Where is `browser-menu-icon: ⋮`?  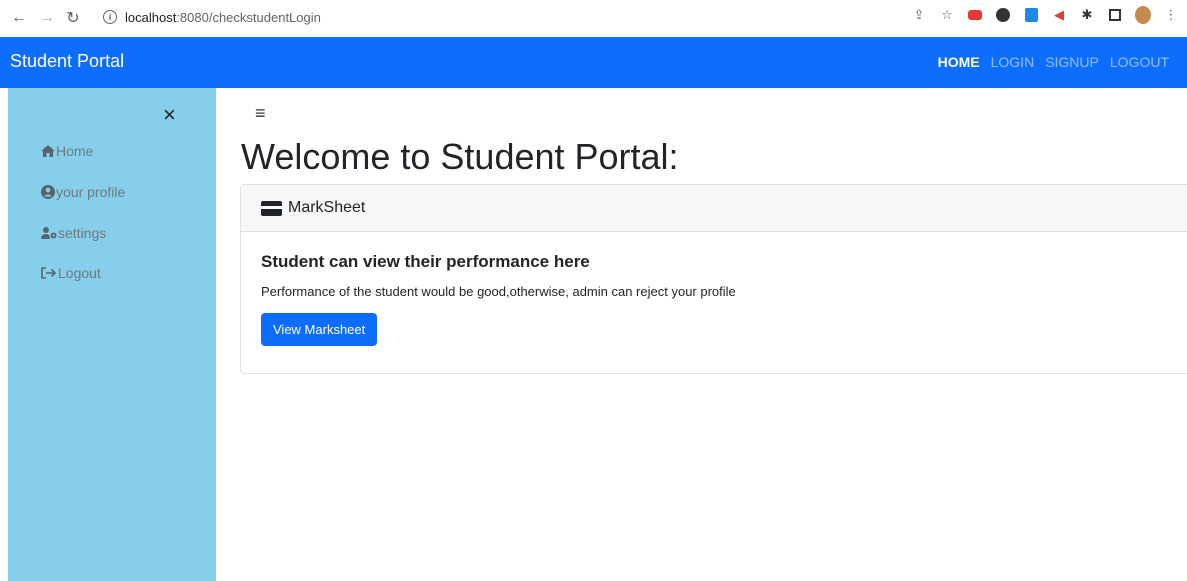 browser-menu-icon: ⋮ is located at coordinates (1171, 15).